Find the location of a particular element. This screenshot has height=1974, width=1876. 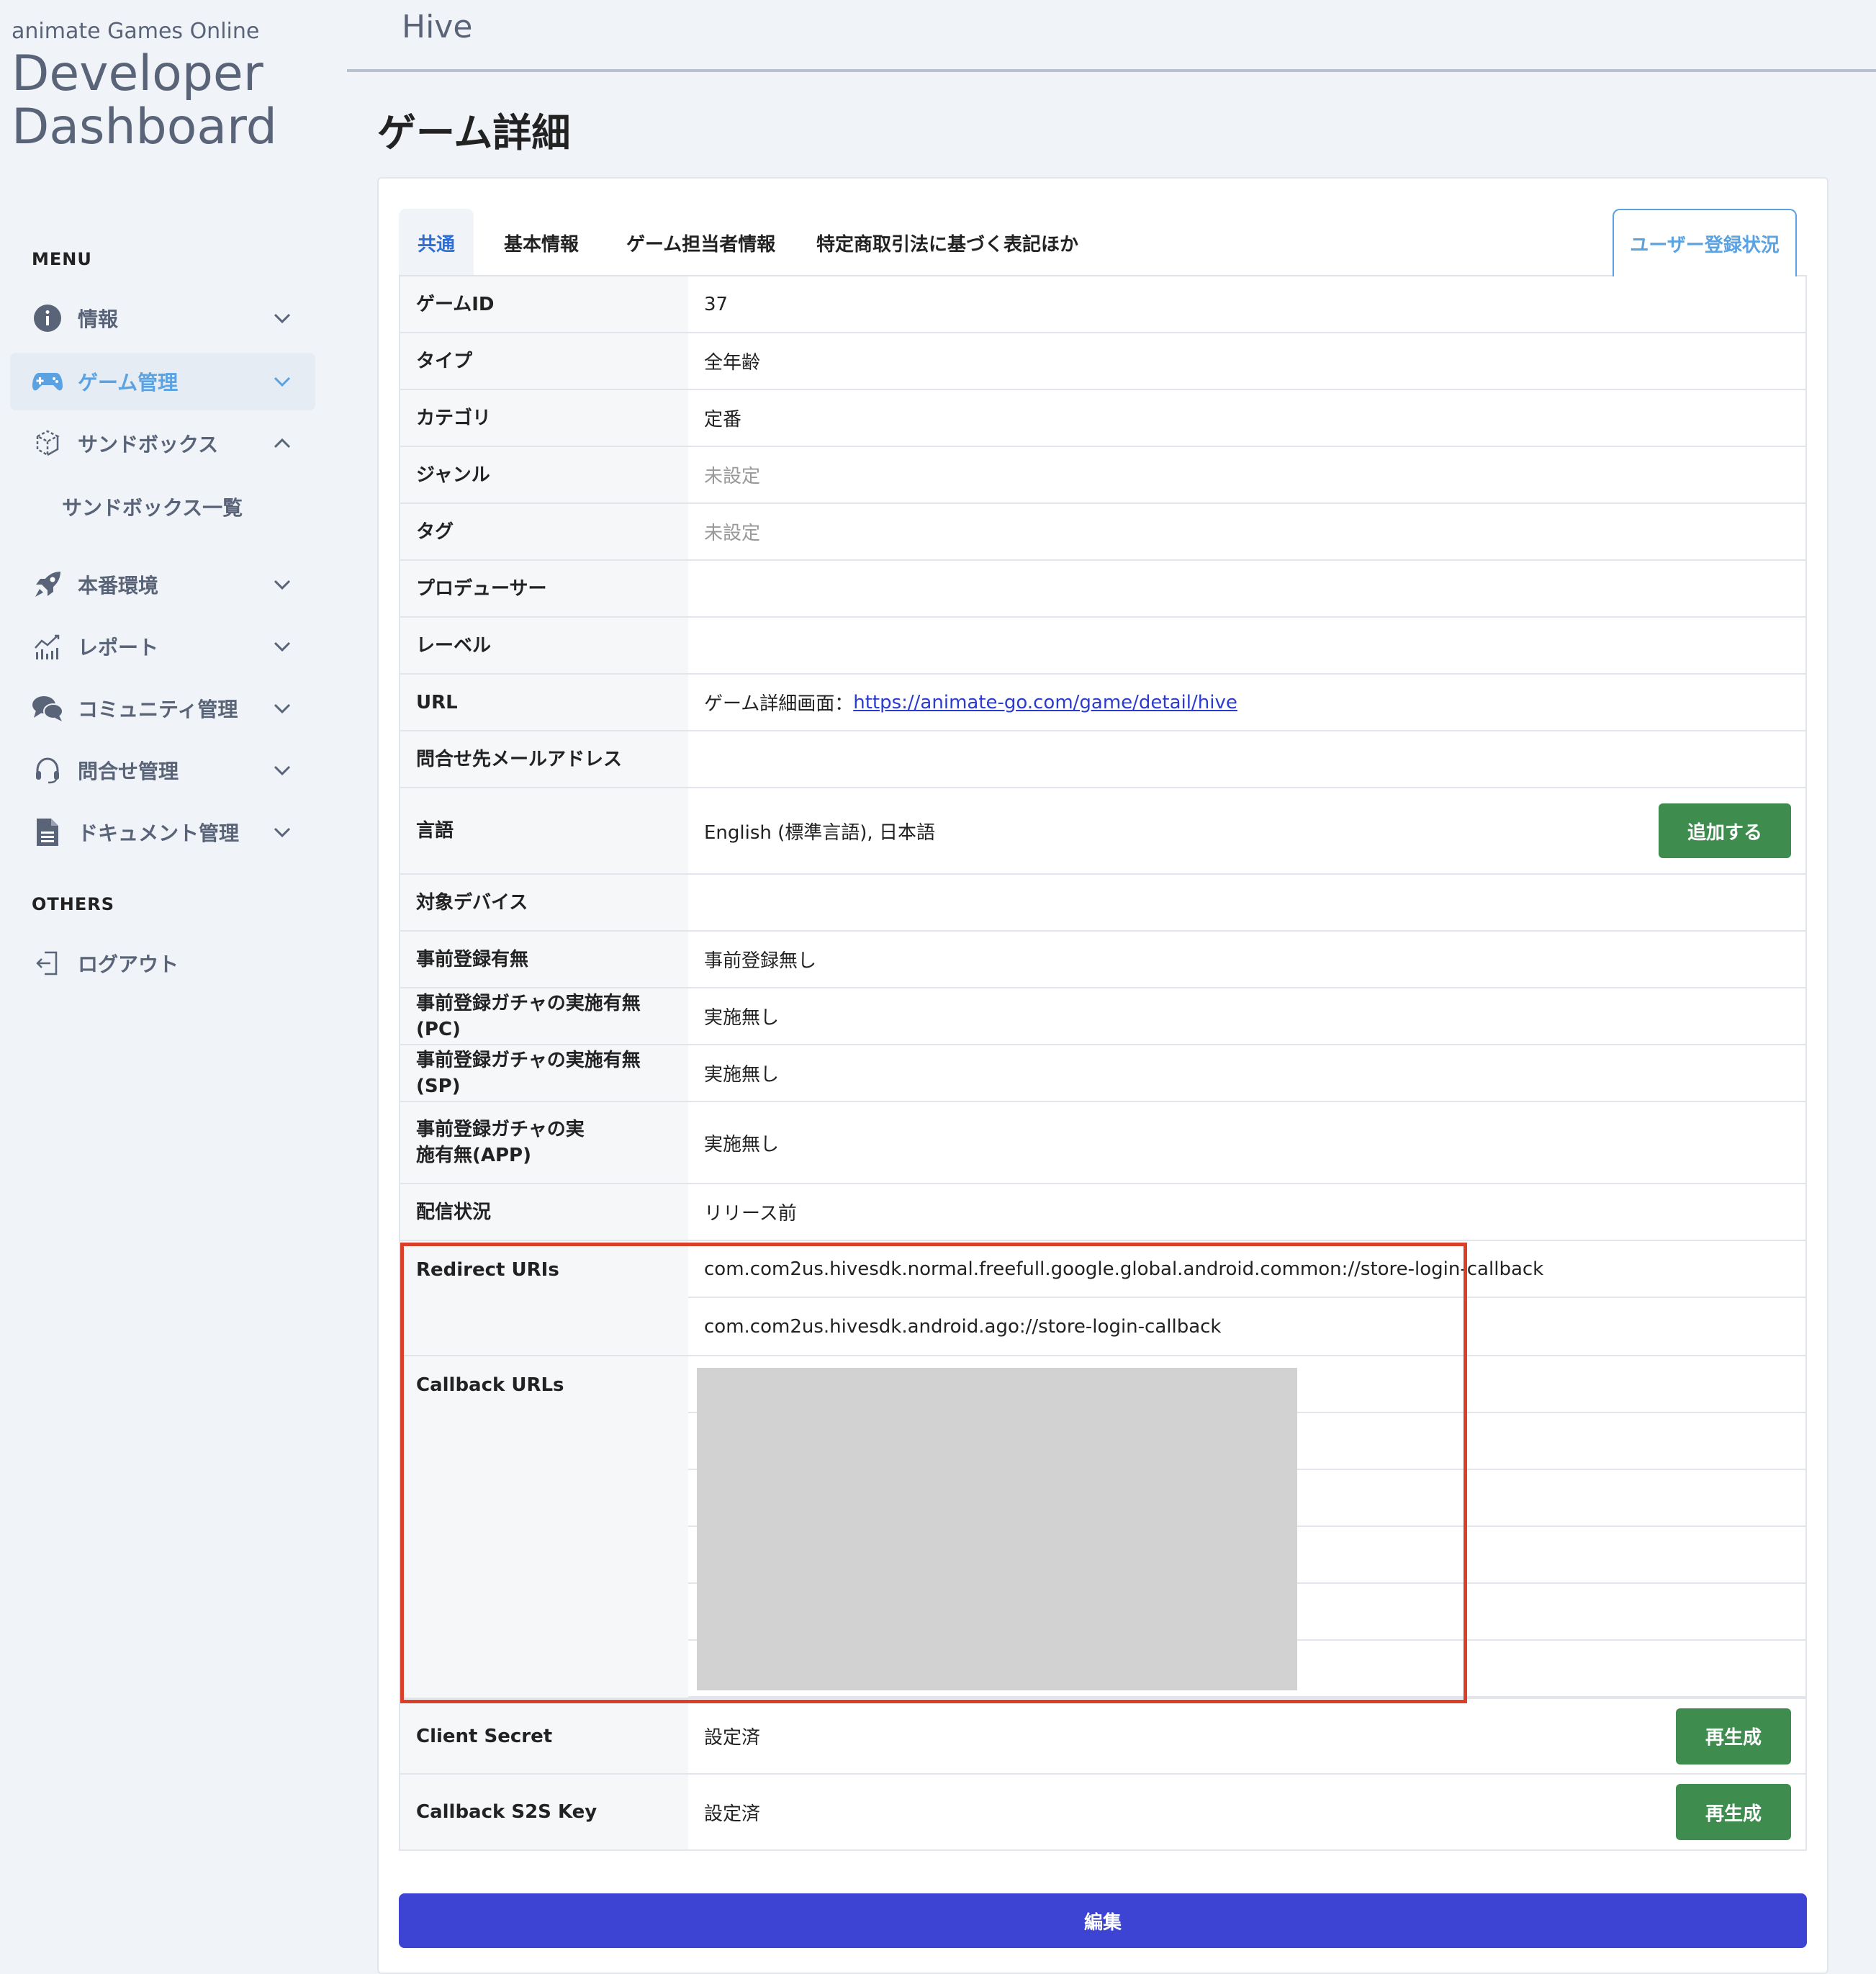

table-row: ゲームID 37 is located at coordinates (1102, 304).